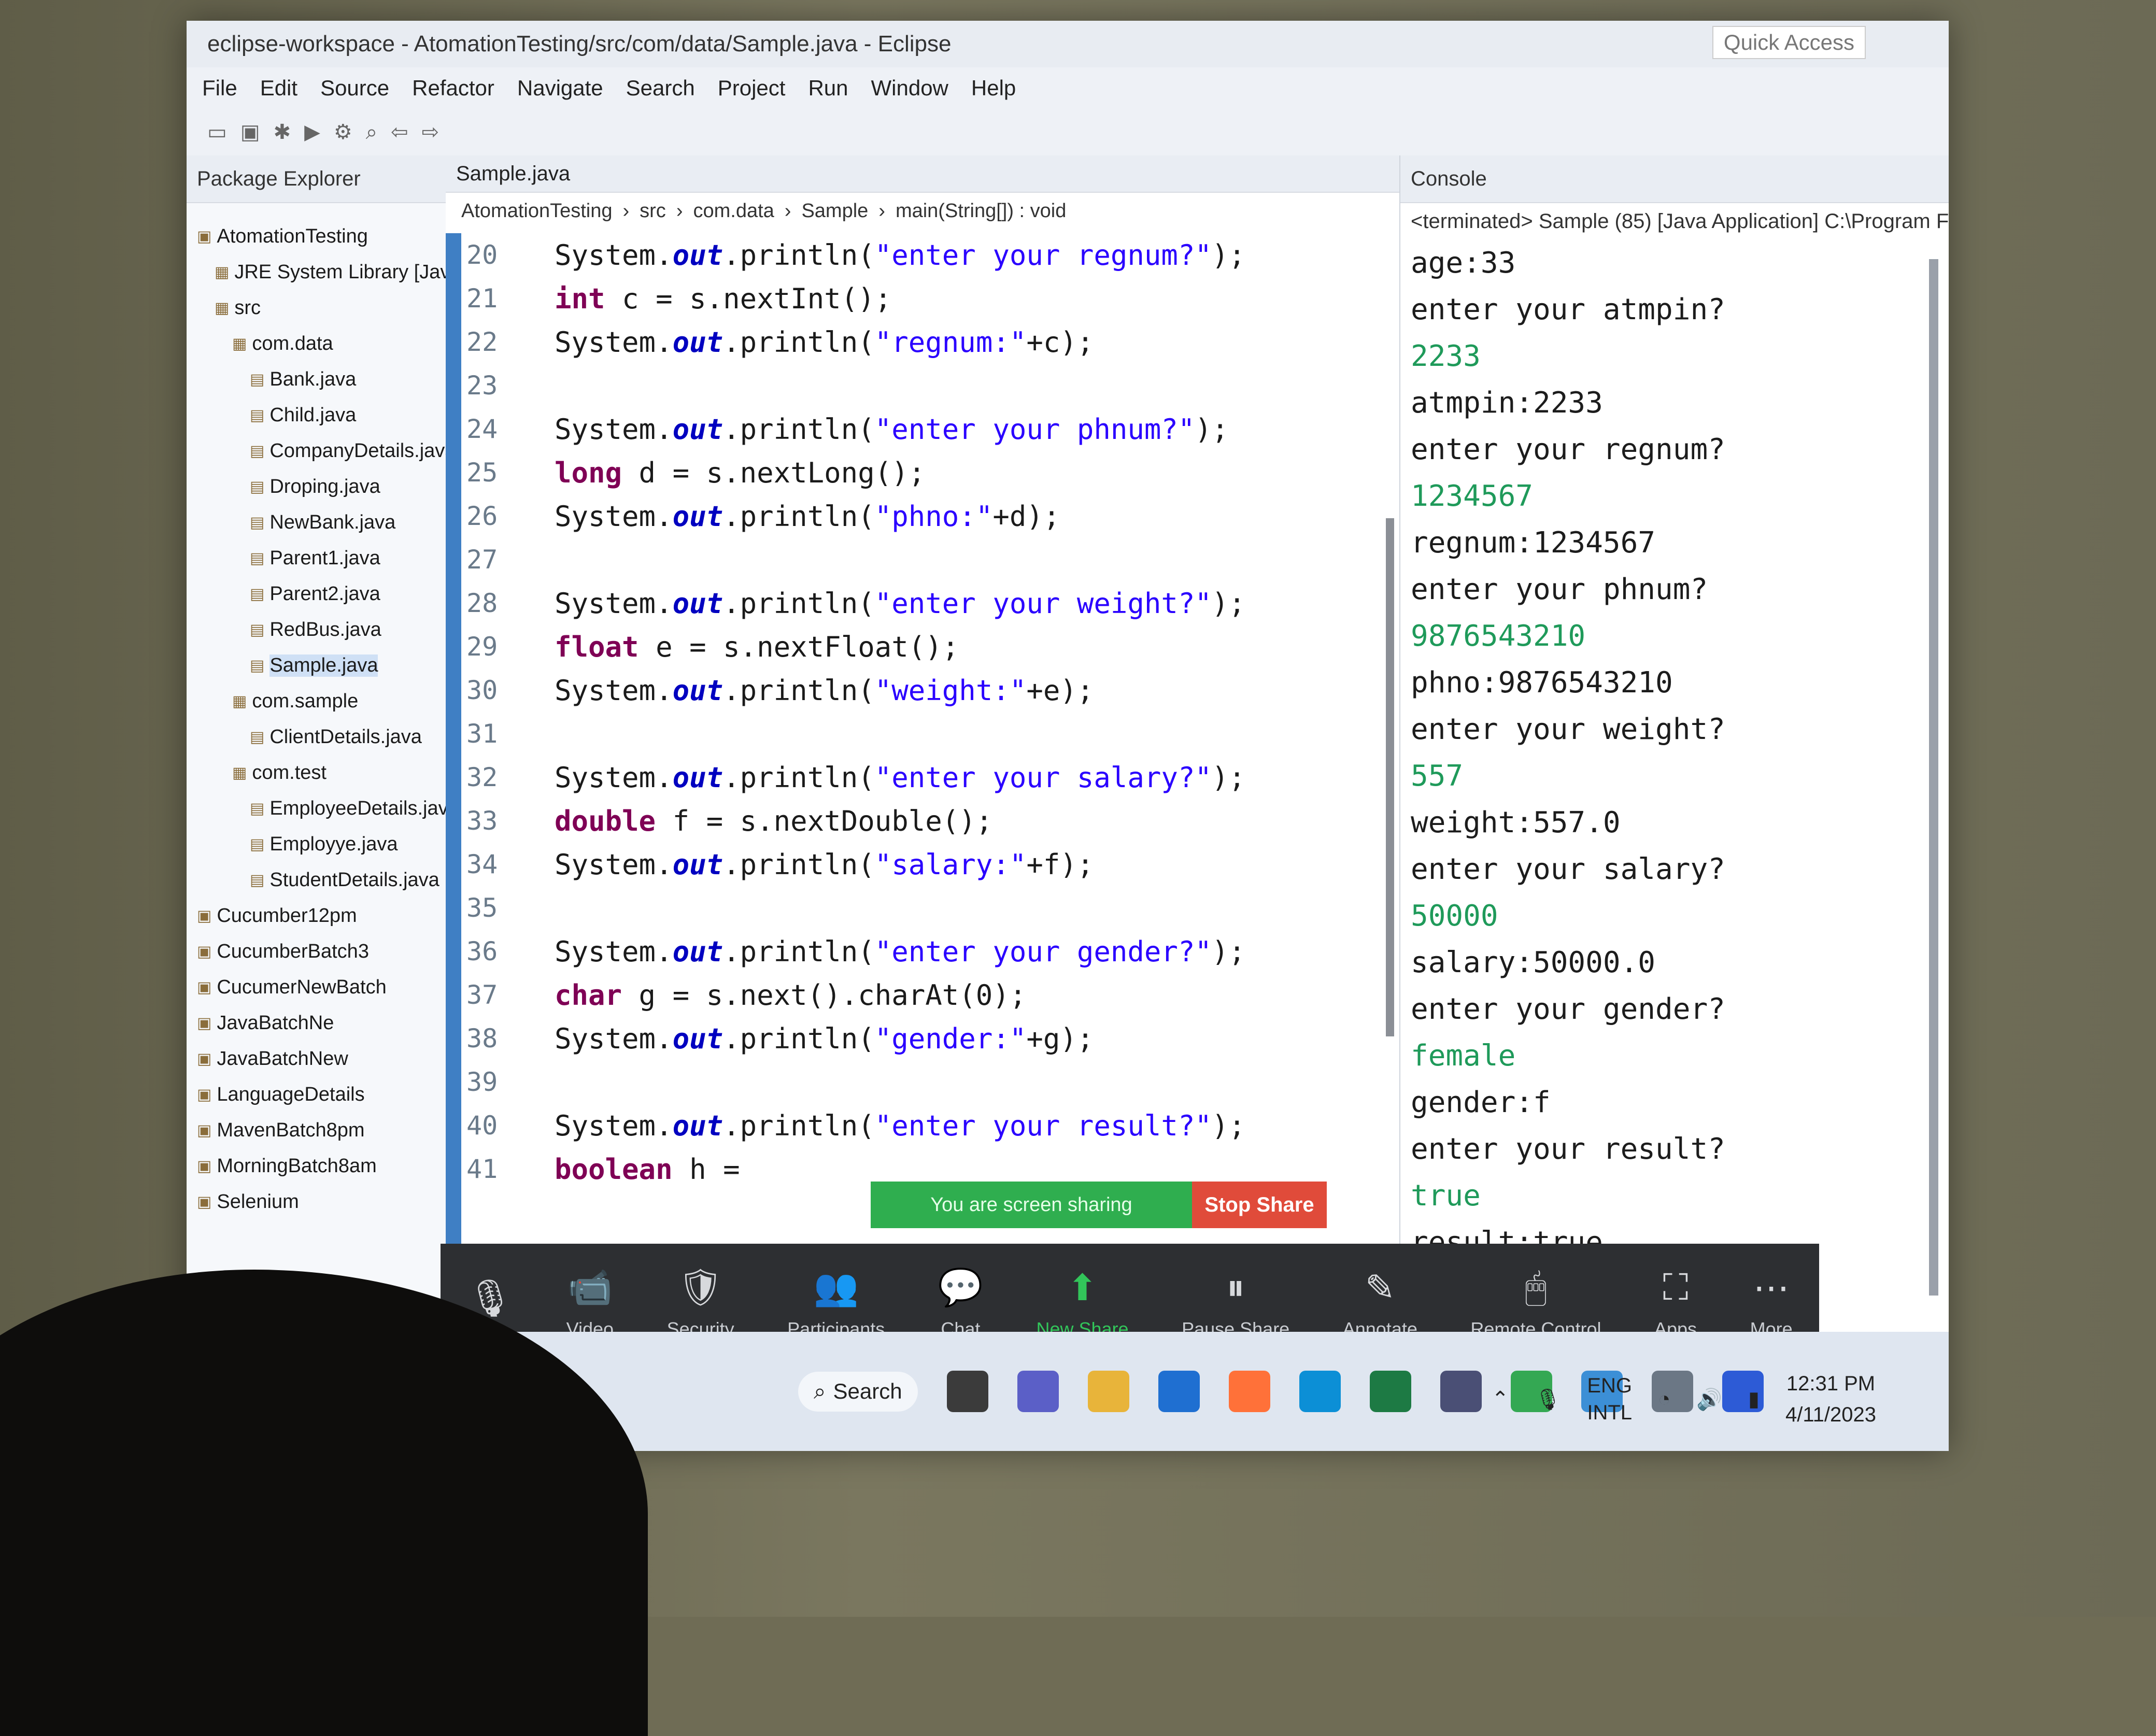  Describe the element at coordinates (1831, 1399) in the screenshot. I see `clock: 12:31 PM 4/11/2023` at that location.